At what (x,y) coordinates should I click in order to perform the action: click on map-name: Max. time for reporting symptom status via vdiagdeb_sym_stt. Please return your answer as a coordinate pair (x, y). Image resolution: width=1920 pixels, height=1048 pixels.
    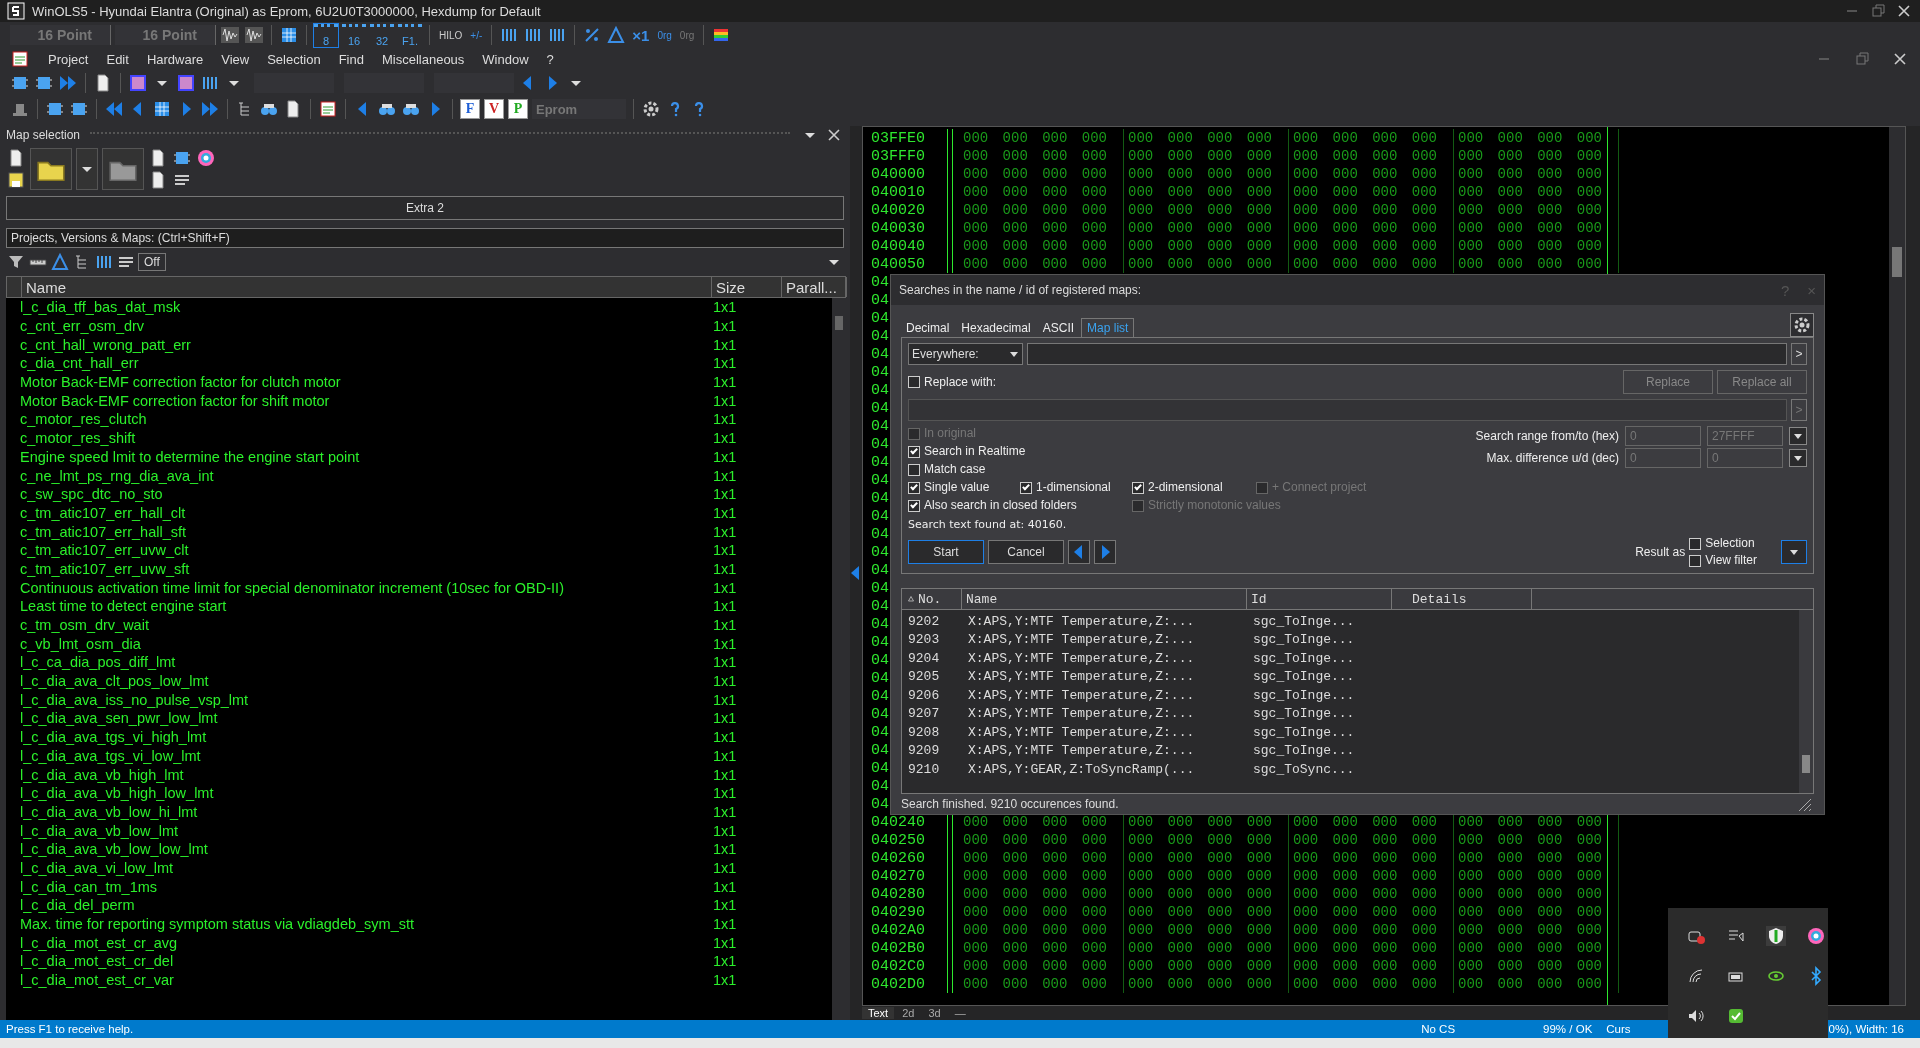
    Looking at the image, I should click on (360, 924).